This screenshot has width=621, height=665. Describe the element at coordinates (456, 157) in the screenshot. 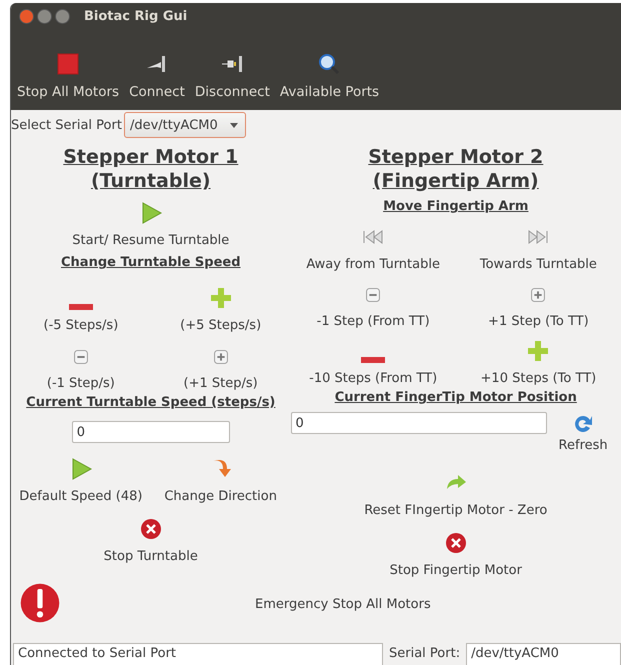

I see `section-title: Stepper Motor 2` at that location.